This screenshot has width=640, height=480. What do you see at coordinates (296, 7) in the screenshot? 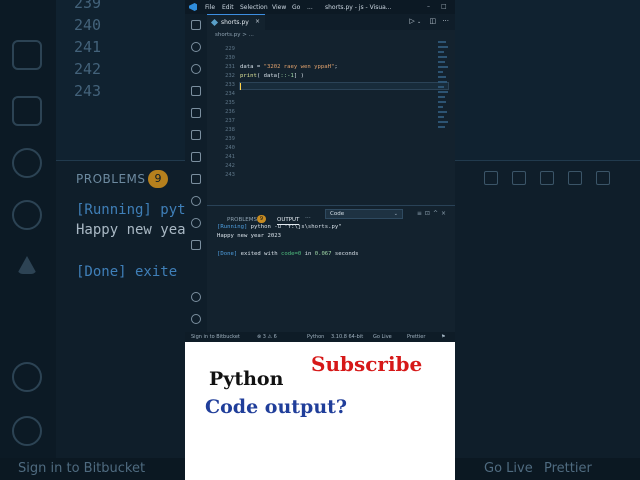
I see `menu-go: Go` at bounding box center [296, 7].